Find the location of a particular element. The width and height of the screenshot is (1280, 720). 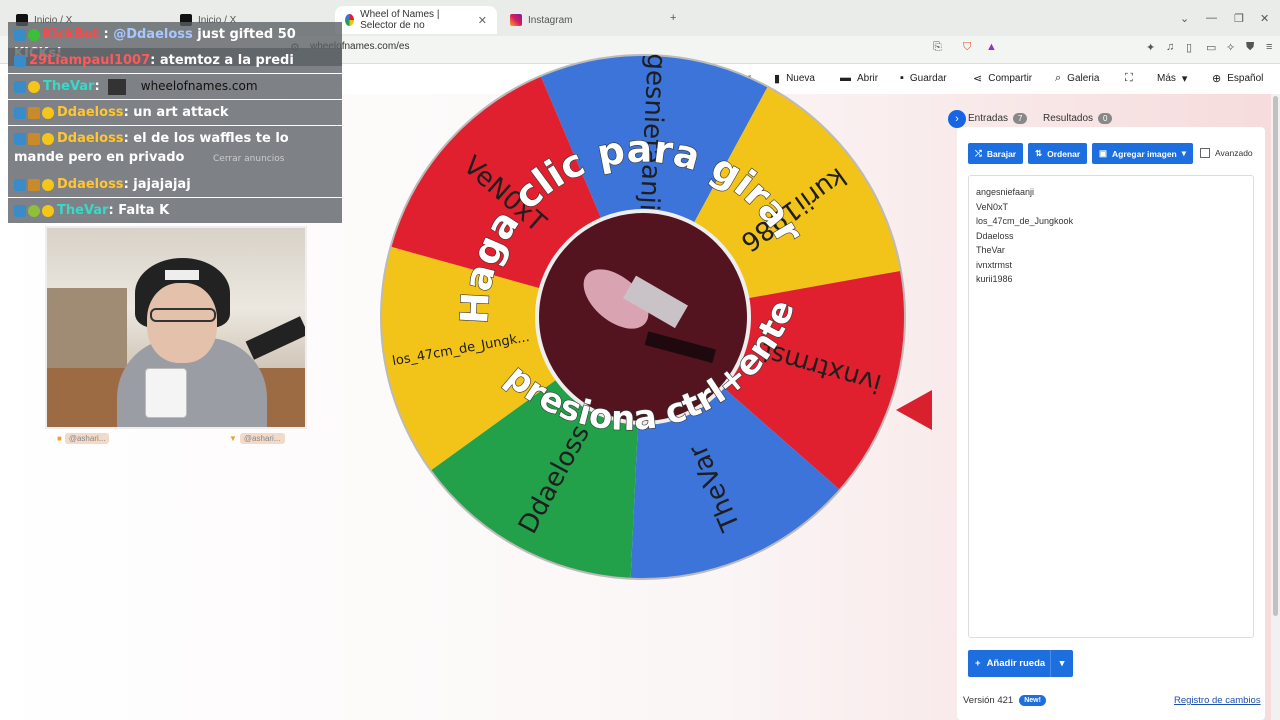

browser-tab: Instagram is located at coordinates (541, 20).